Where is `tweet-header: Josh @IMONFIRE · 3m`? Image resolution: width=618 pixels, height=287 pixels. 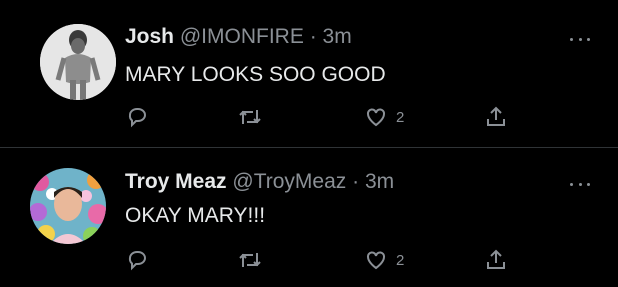
tweet-header: Josh @IMONFIRE · 3m is located at coordinates (238, 37).